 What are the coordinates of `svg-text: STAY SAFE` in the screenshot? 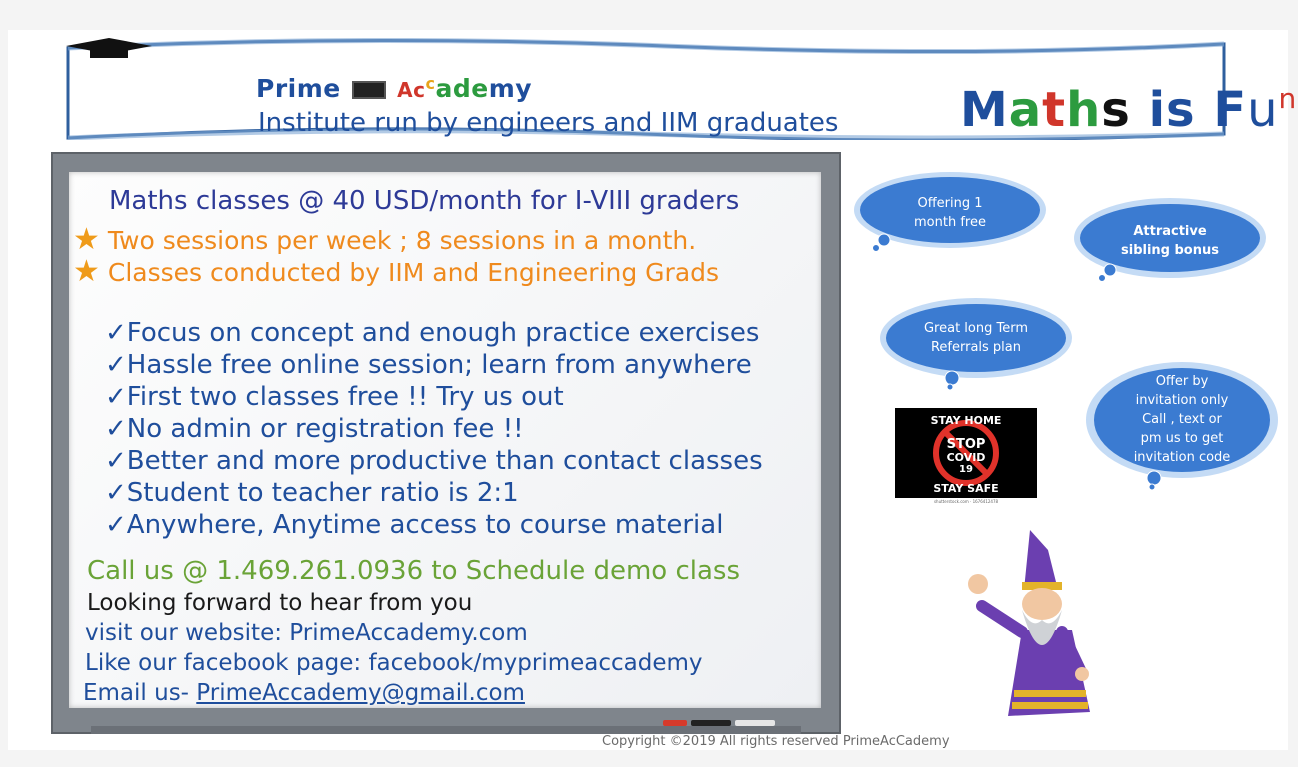 It's located at (965, 488).